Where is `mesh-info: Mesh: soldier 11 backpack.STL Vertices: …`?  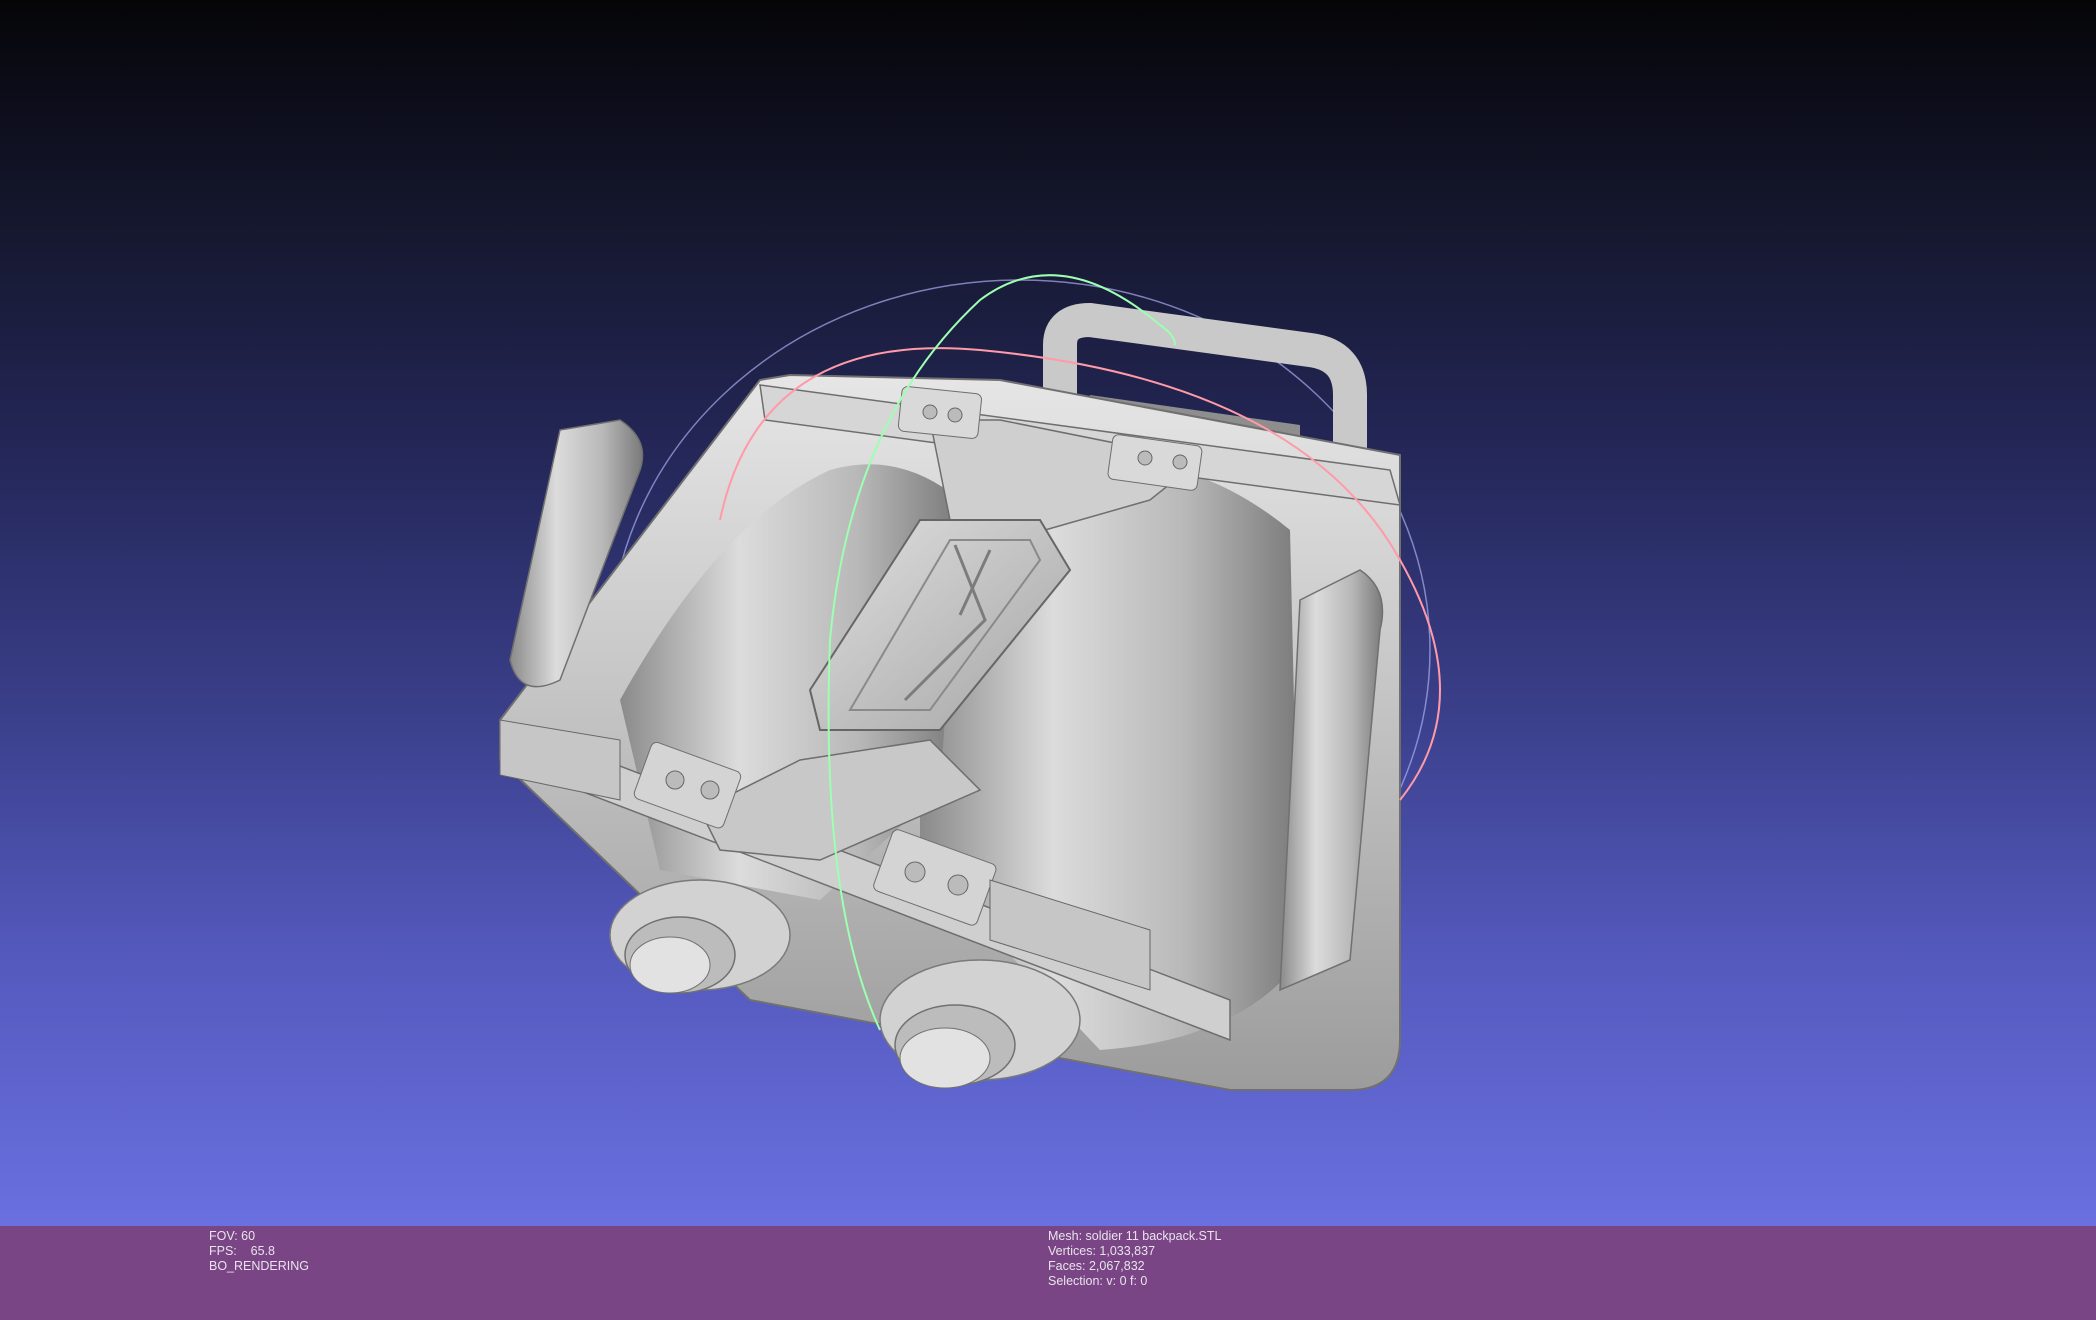
mesh-info: Mesh: soldier 11 backpack.STL Vertices: … is located at coordinates (1134, 1259).